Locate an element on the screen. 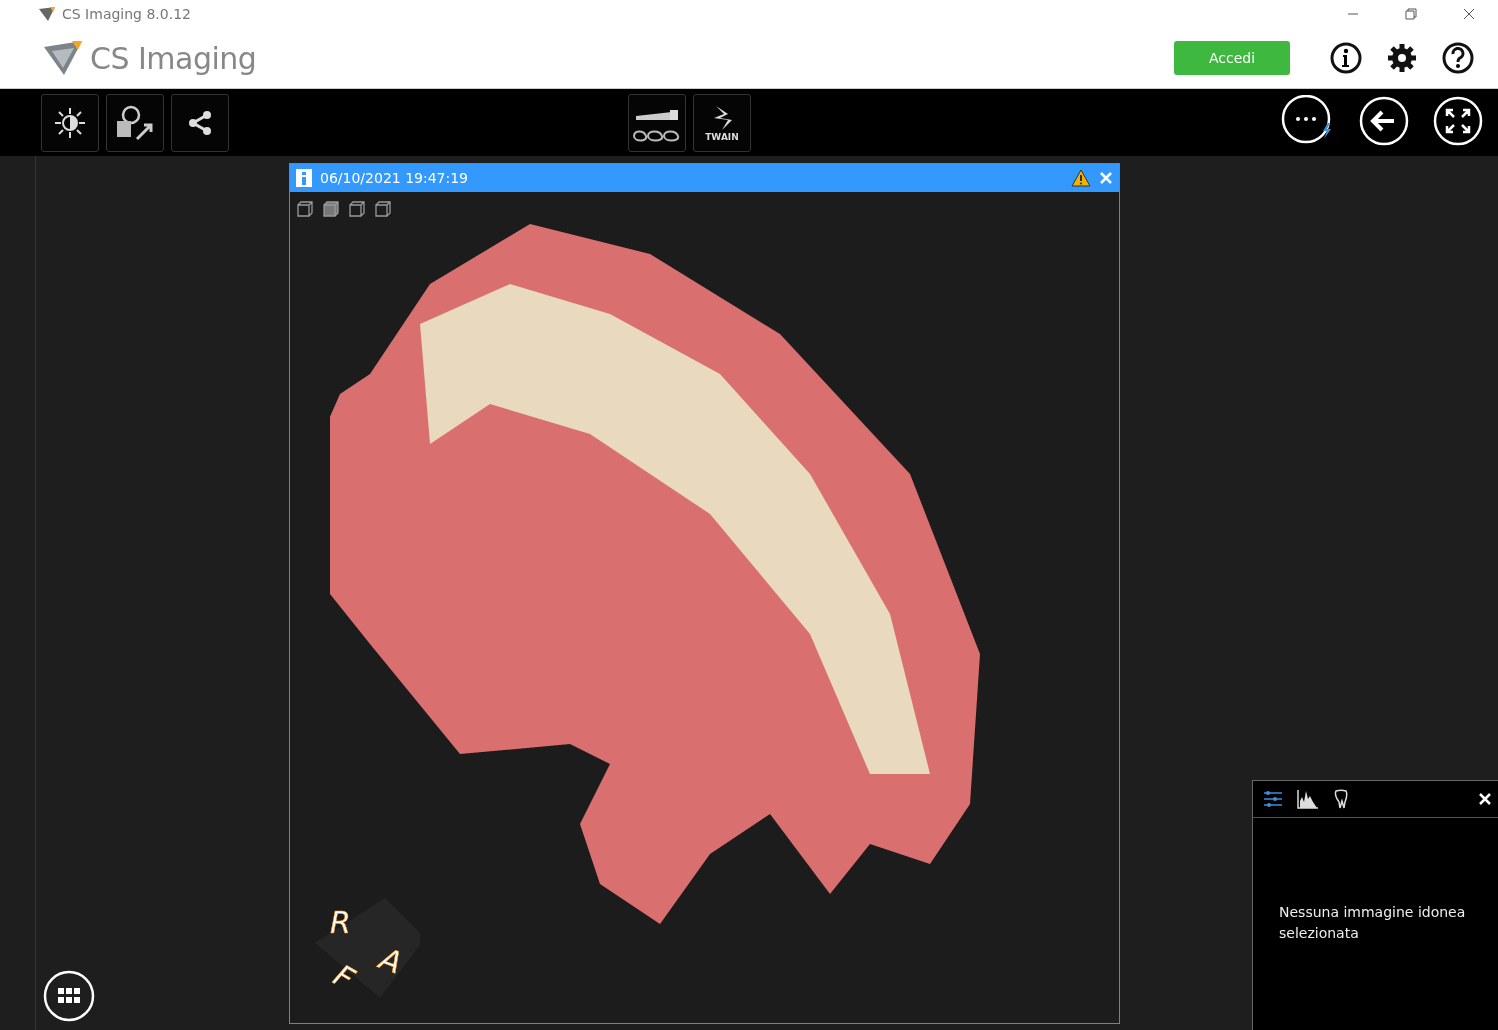 The height and width of the screenshot is (1030, 1498). close-panel-button is located at coordinates (1485, 799).